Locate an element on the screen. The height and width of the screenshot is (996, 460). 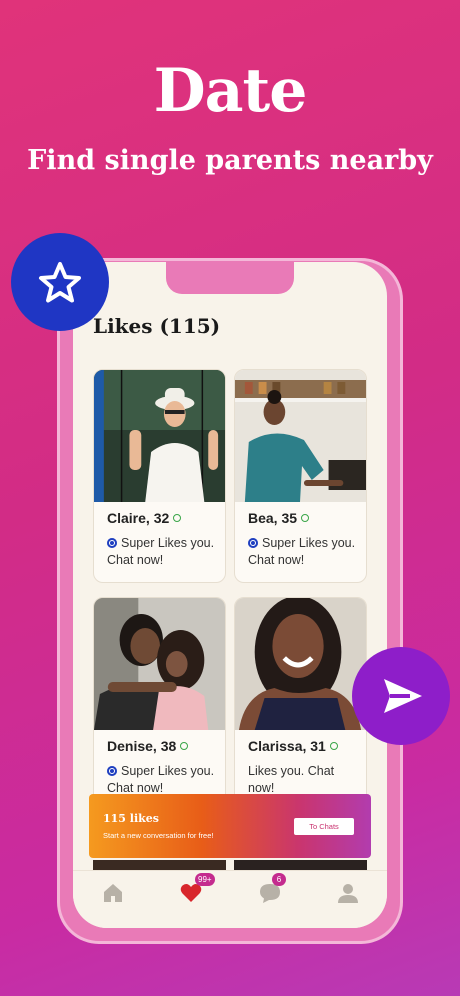
like-message: Likes you. Chat now! is located at coordinates (291, 779).